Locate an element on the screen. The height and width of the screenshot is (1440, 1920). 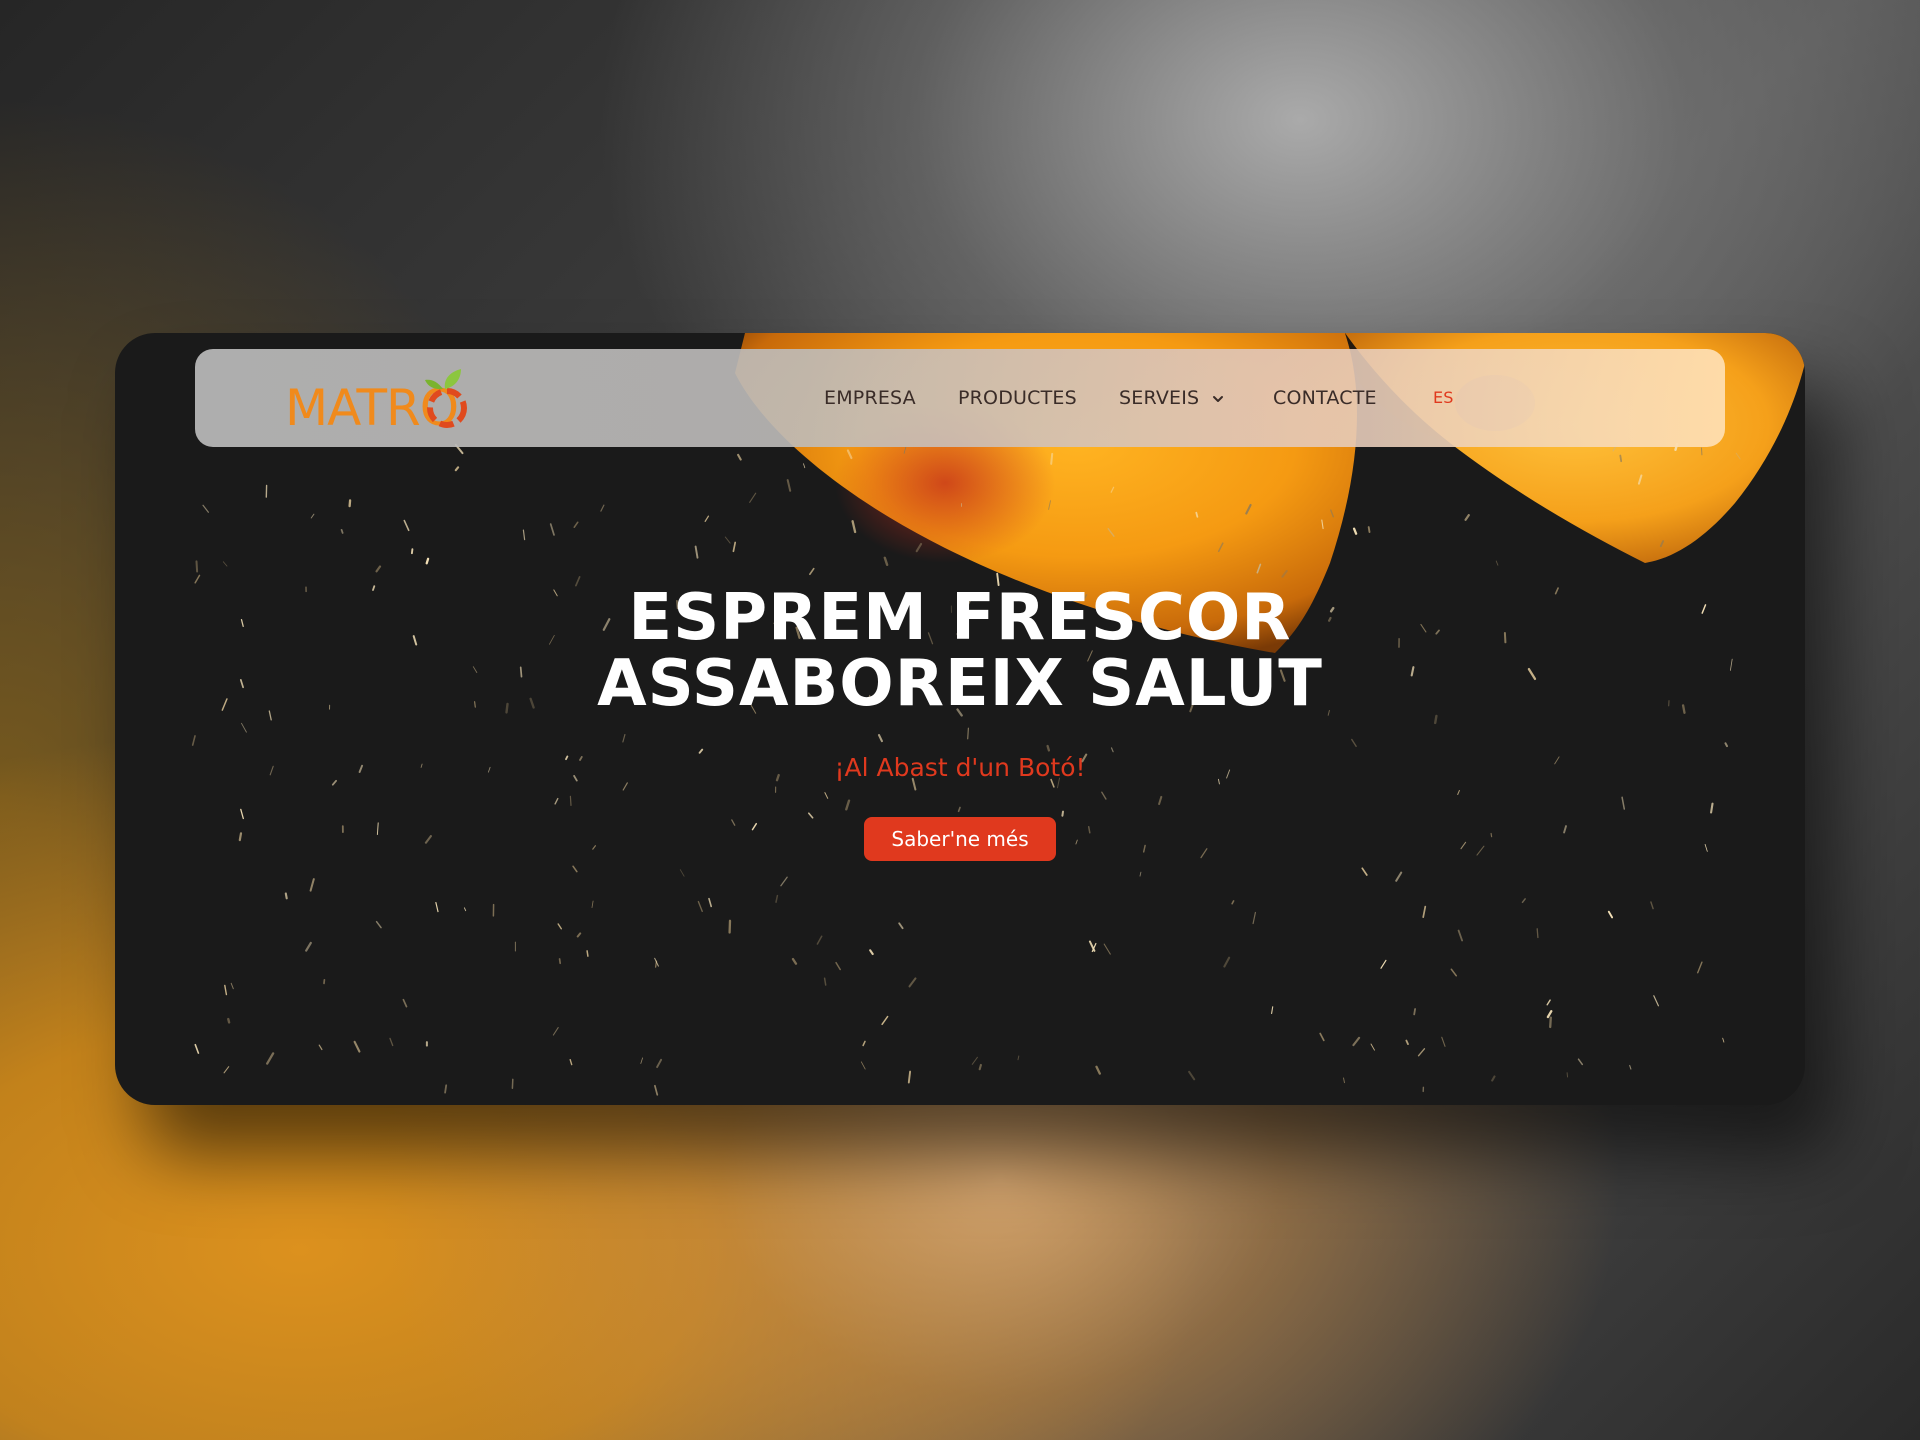
hero-headline-line-2: ASSABOREIX SALUT is located at coordinates (960, 684).